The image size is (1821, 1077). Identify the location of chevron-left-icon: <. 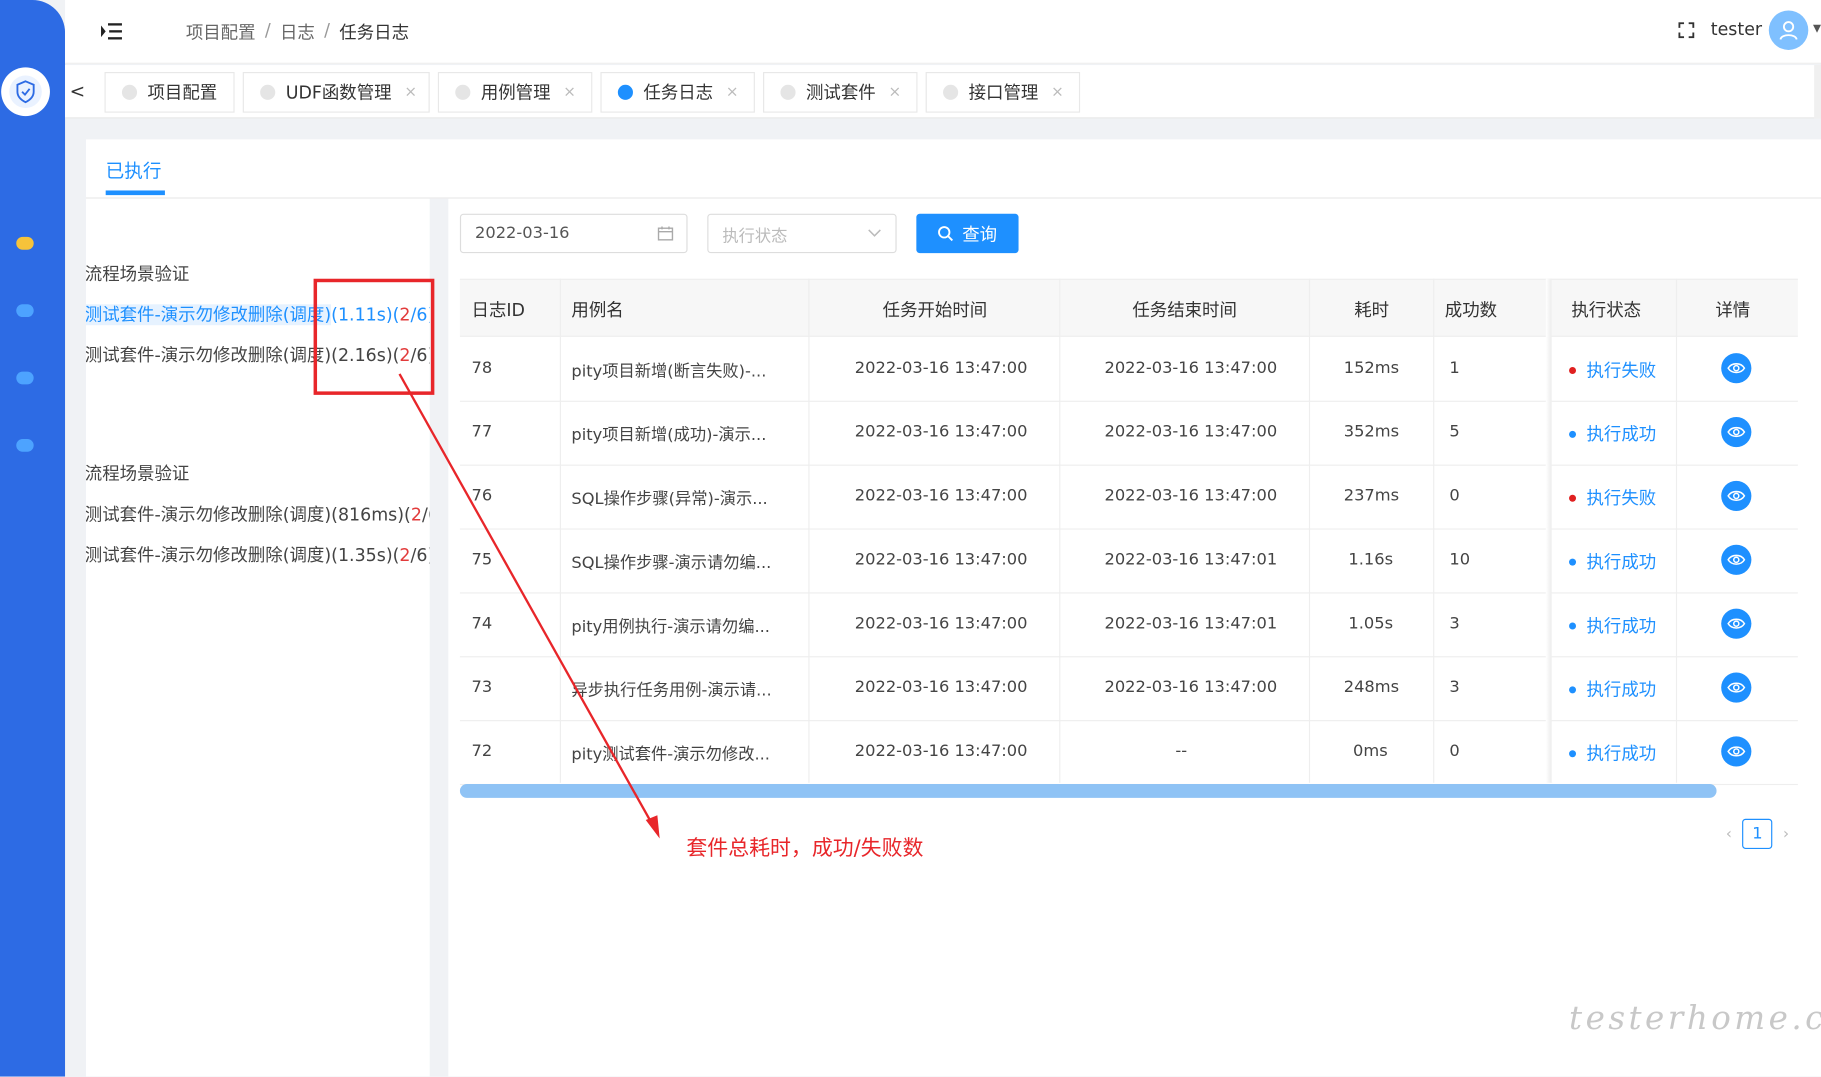
(78, 91).